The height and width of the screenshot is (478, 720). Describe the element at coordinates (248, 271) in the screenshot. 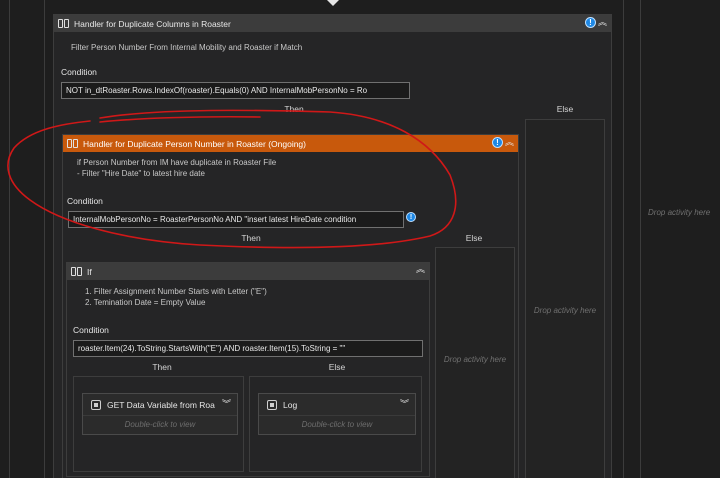

I see `if-header: If ︽` at that location.